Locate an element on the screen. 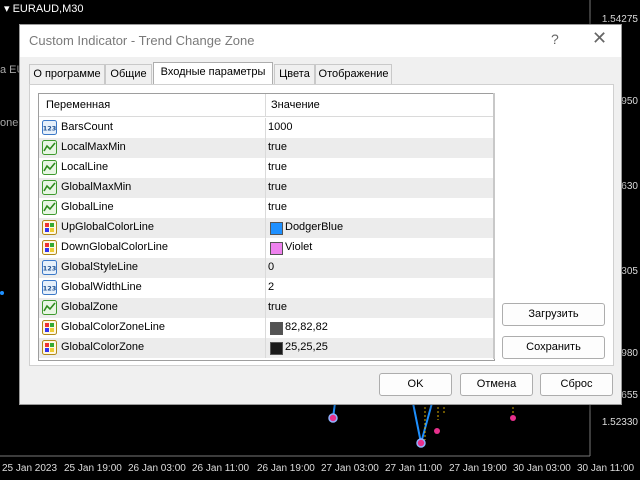 This screenshot has width=640, height=480. parameter-value: Violet is located at coordinates (298, 247).